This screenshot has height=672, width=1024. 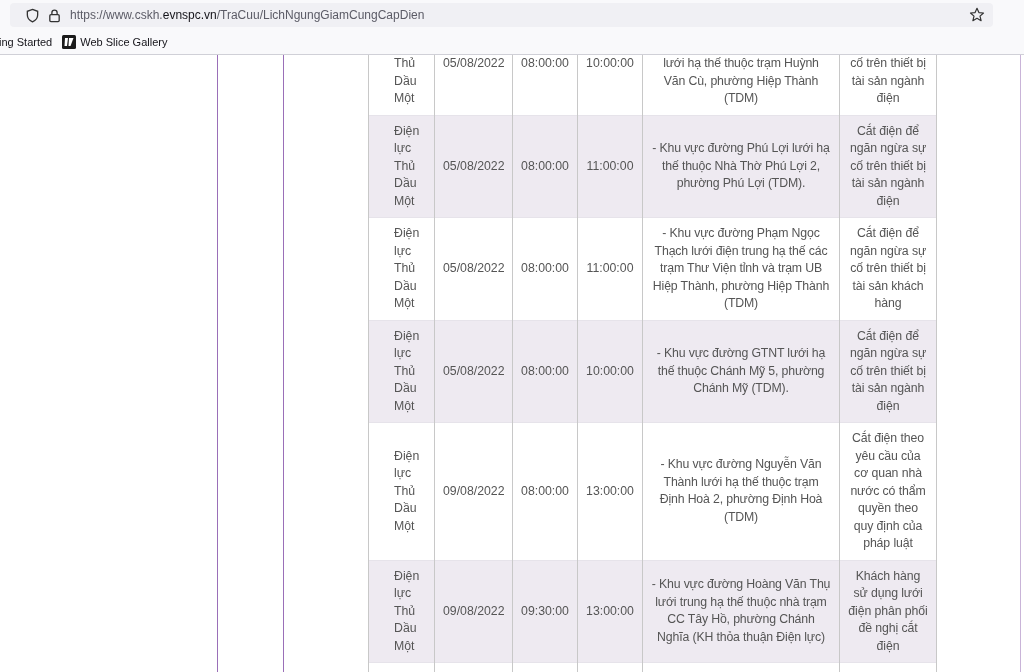 What do you see at coordinates (977, 15) in the screenshot?
I see `star-icon` at bounding box center [977, 15].